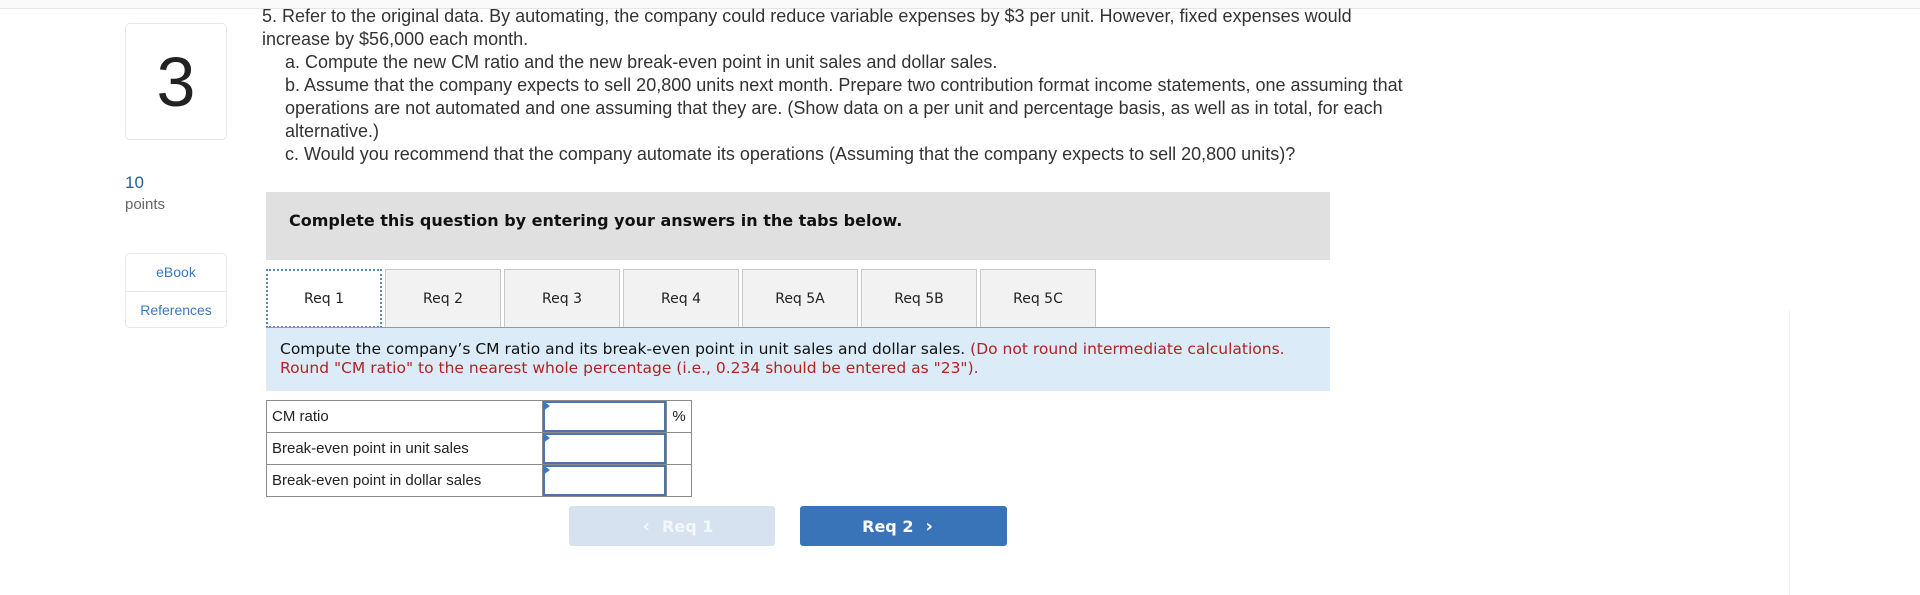 The image size is (1920, 595). I want to click on tab-req-5c: Req 5C, so click(1038, 298).